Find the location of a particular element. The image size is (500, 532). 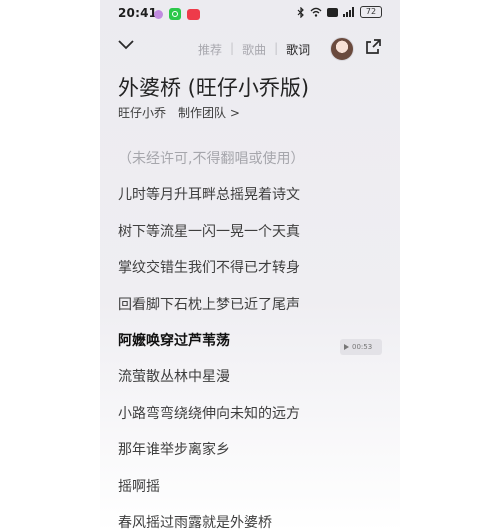

lyric-line: 那年谁举步离家乡 is located at coordinates (253, 457).